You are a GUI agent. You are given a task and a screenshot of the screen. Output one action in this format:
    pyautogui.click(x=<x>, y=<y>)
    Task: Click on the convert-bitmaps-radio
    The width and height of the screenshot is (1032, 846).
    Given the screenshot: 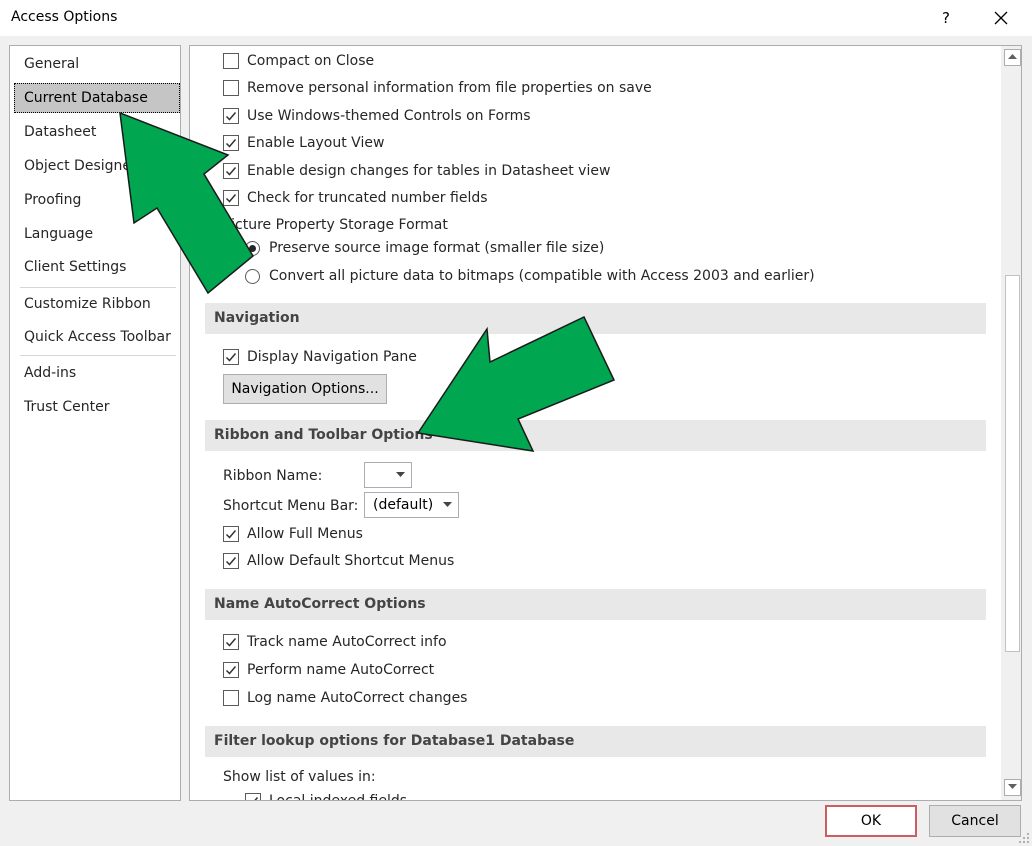 What is the action you would take?
    pyautogui.click(x=252, y=276)
    